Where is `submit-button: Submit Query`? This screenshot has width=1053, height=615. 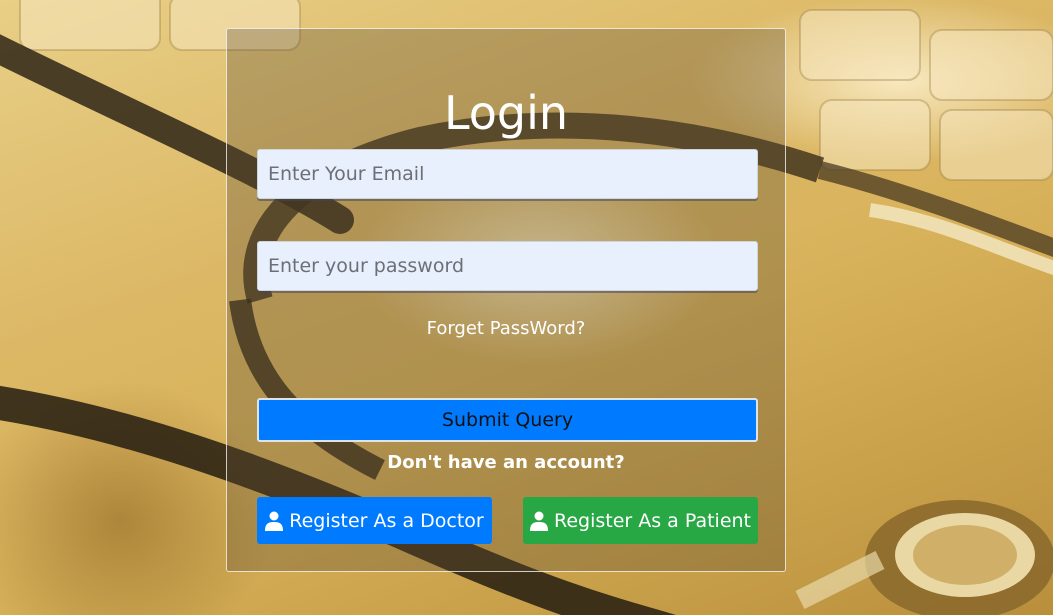 submit-button: Submit Query is located at coordinates (507, 420).